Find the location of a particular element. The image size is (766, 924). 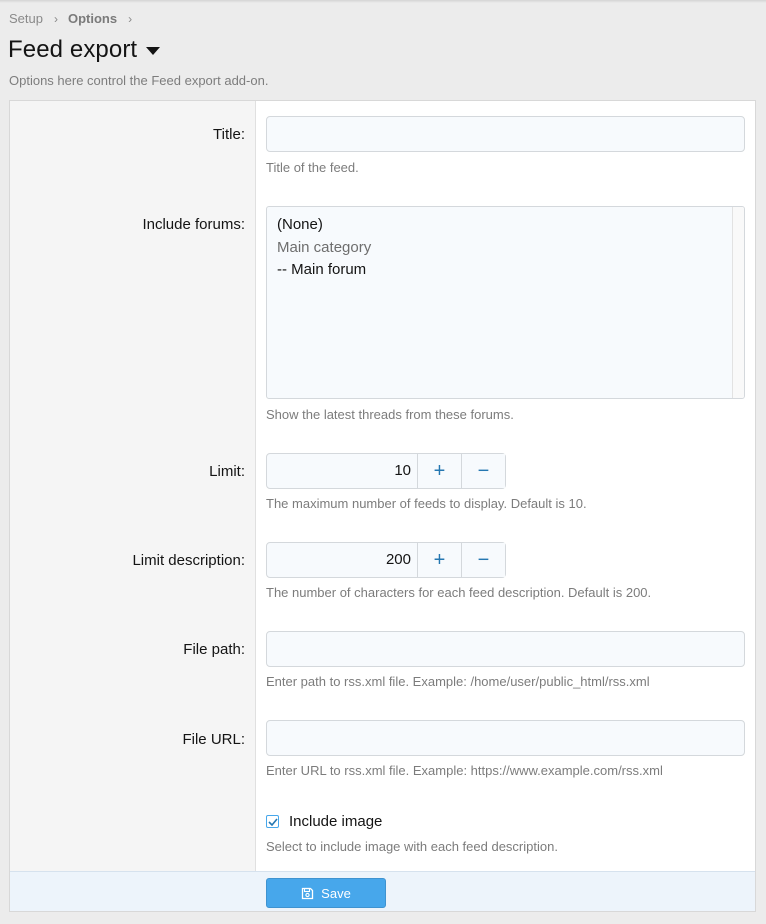

save-icon is located at coordinates (307, 893).